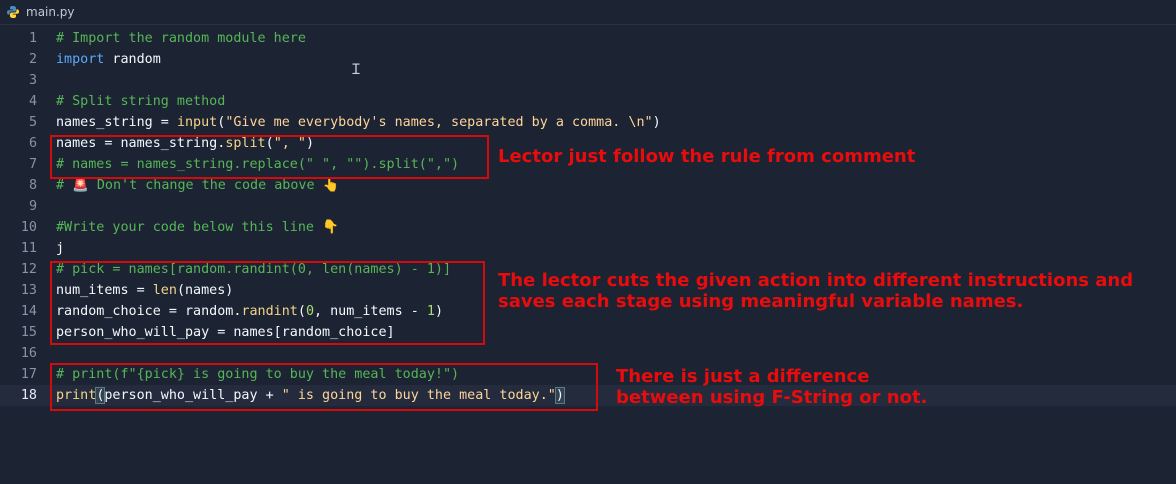  Describe the element at coordinates (32, 122) in the screenshot. I see `line-number: 5` at that location.